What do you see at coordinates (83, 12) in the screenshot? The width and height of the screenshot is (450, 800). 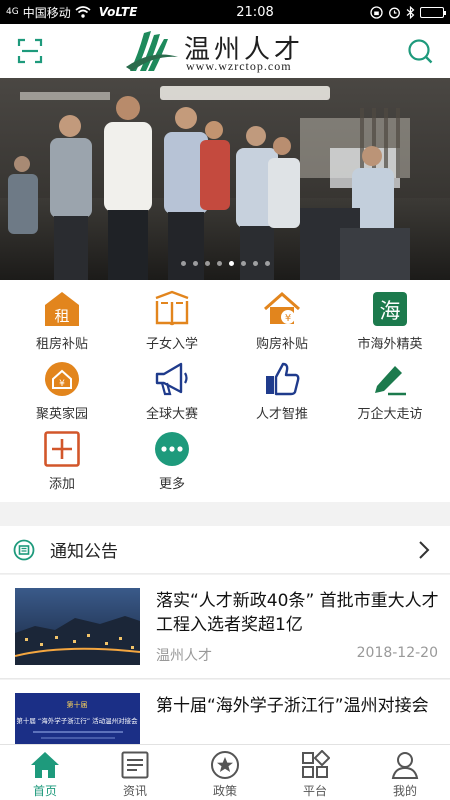 I see `wifi-icon` at bounding box center [83, 12].